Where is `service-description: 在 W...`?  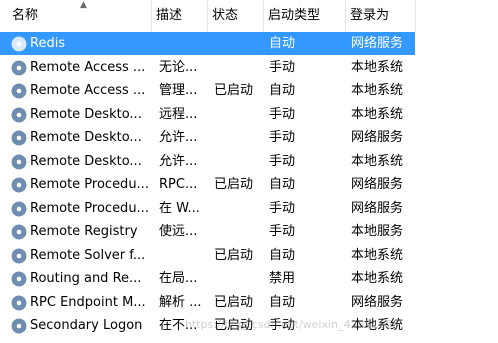
service-description: 在 W... is located at coordinates (179, 208).